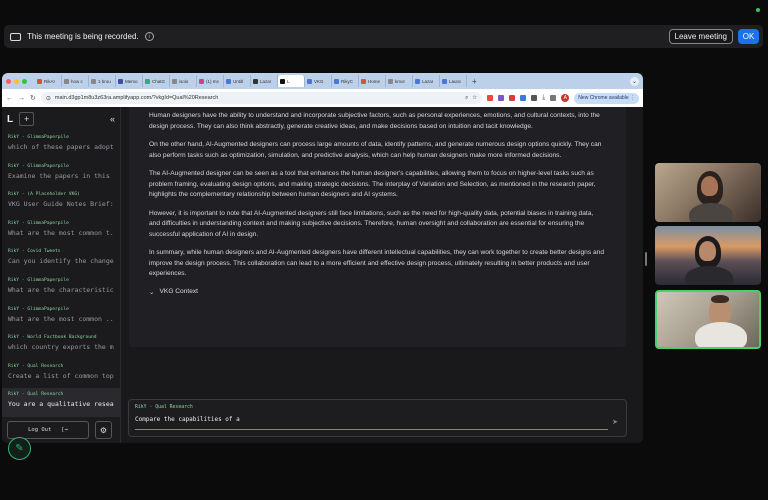  What do you see at coordinates (615, 422) in the screenshot?
I see `send-icon: ➤` at bounding box center [615, 422].